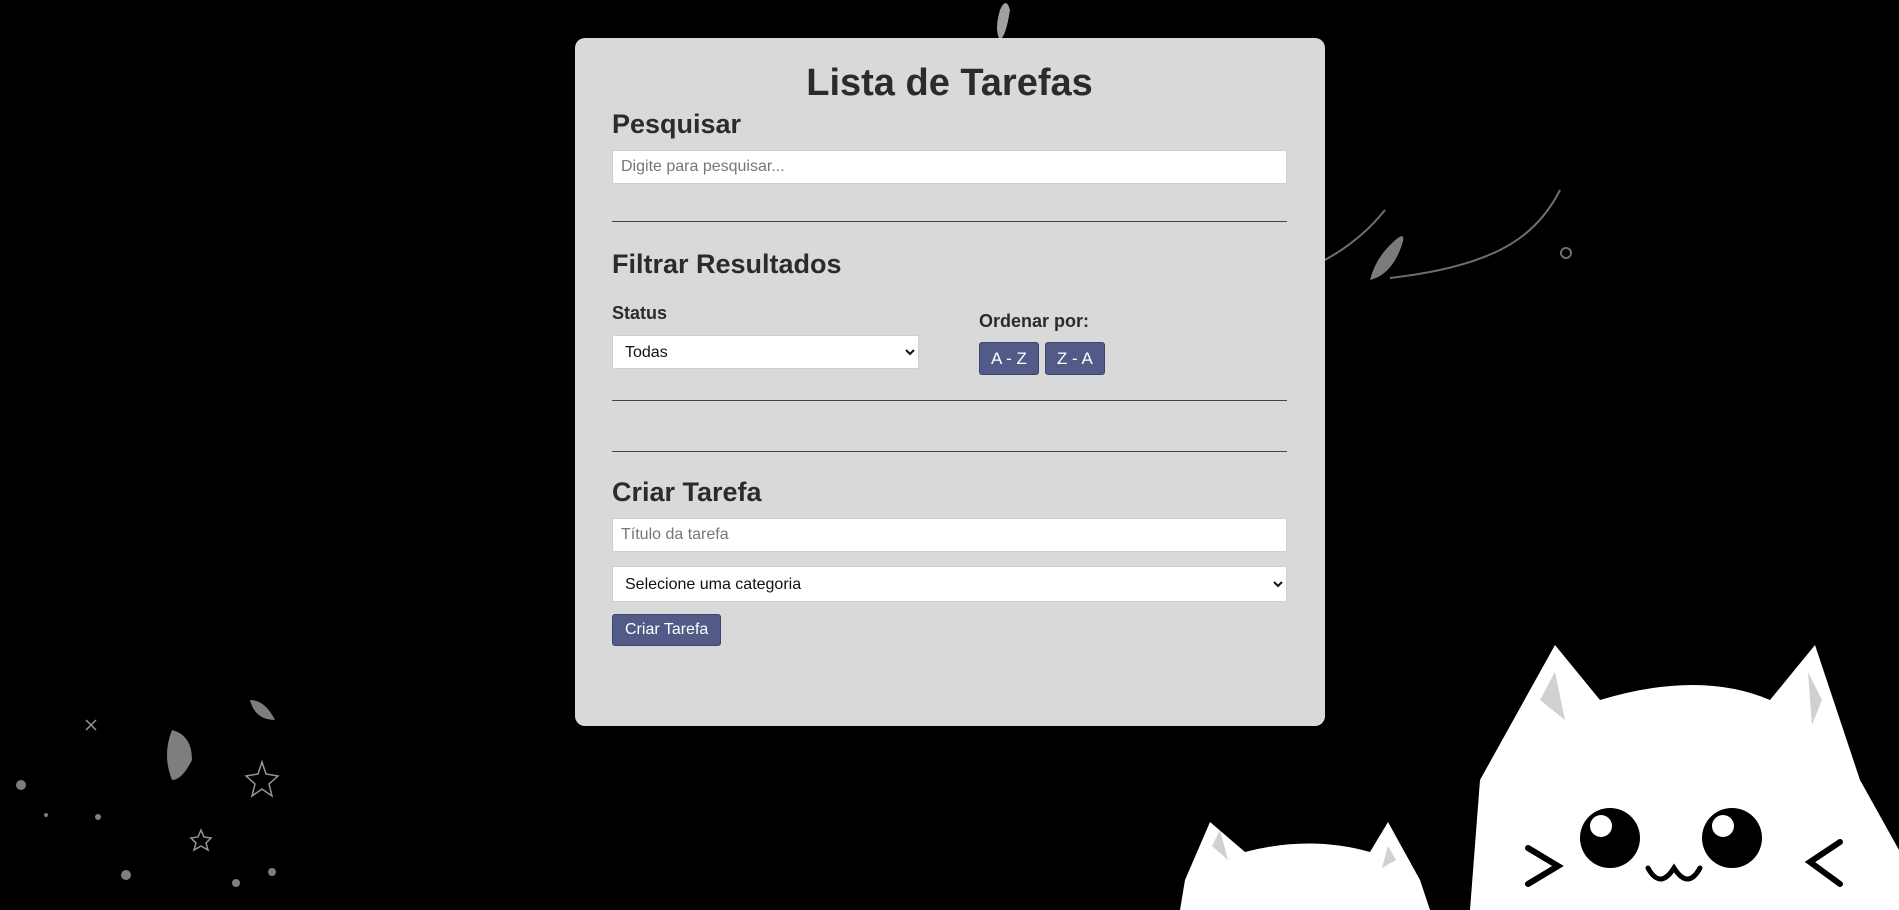  What do you see at coordinates (640, 313) in the screenshot?
I see `status-label: Status` at bounding box center [640, 313].